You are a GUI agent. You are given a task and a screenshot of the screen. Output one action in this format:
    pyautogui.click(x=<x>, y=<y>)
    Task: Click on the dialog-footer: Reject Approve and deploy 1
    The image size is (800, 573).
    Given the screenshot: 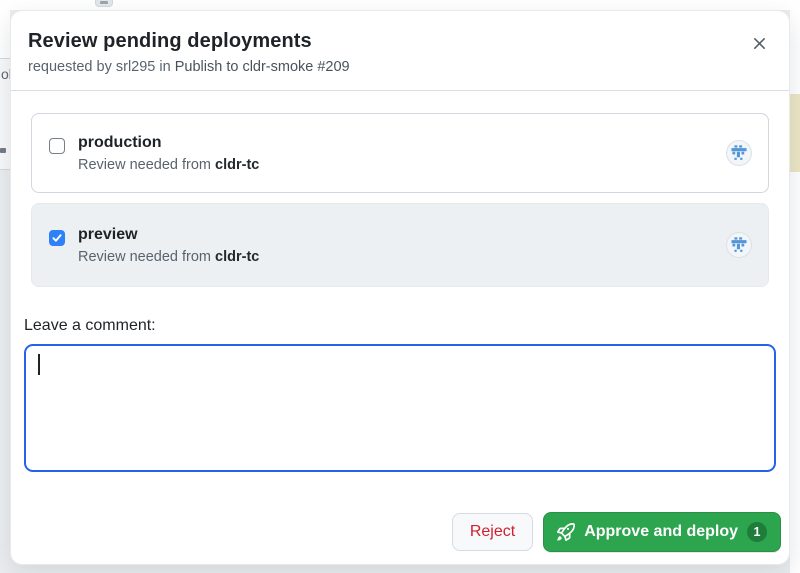 What is the action you would take?
    pyautogui.click(x=616, y=532)
    